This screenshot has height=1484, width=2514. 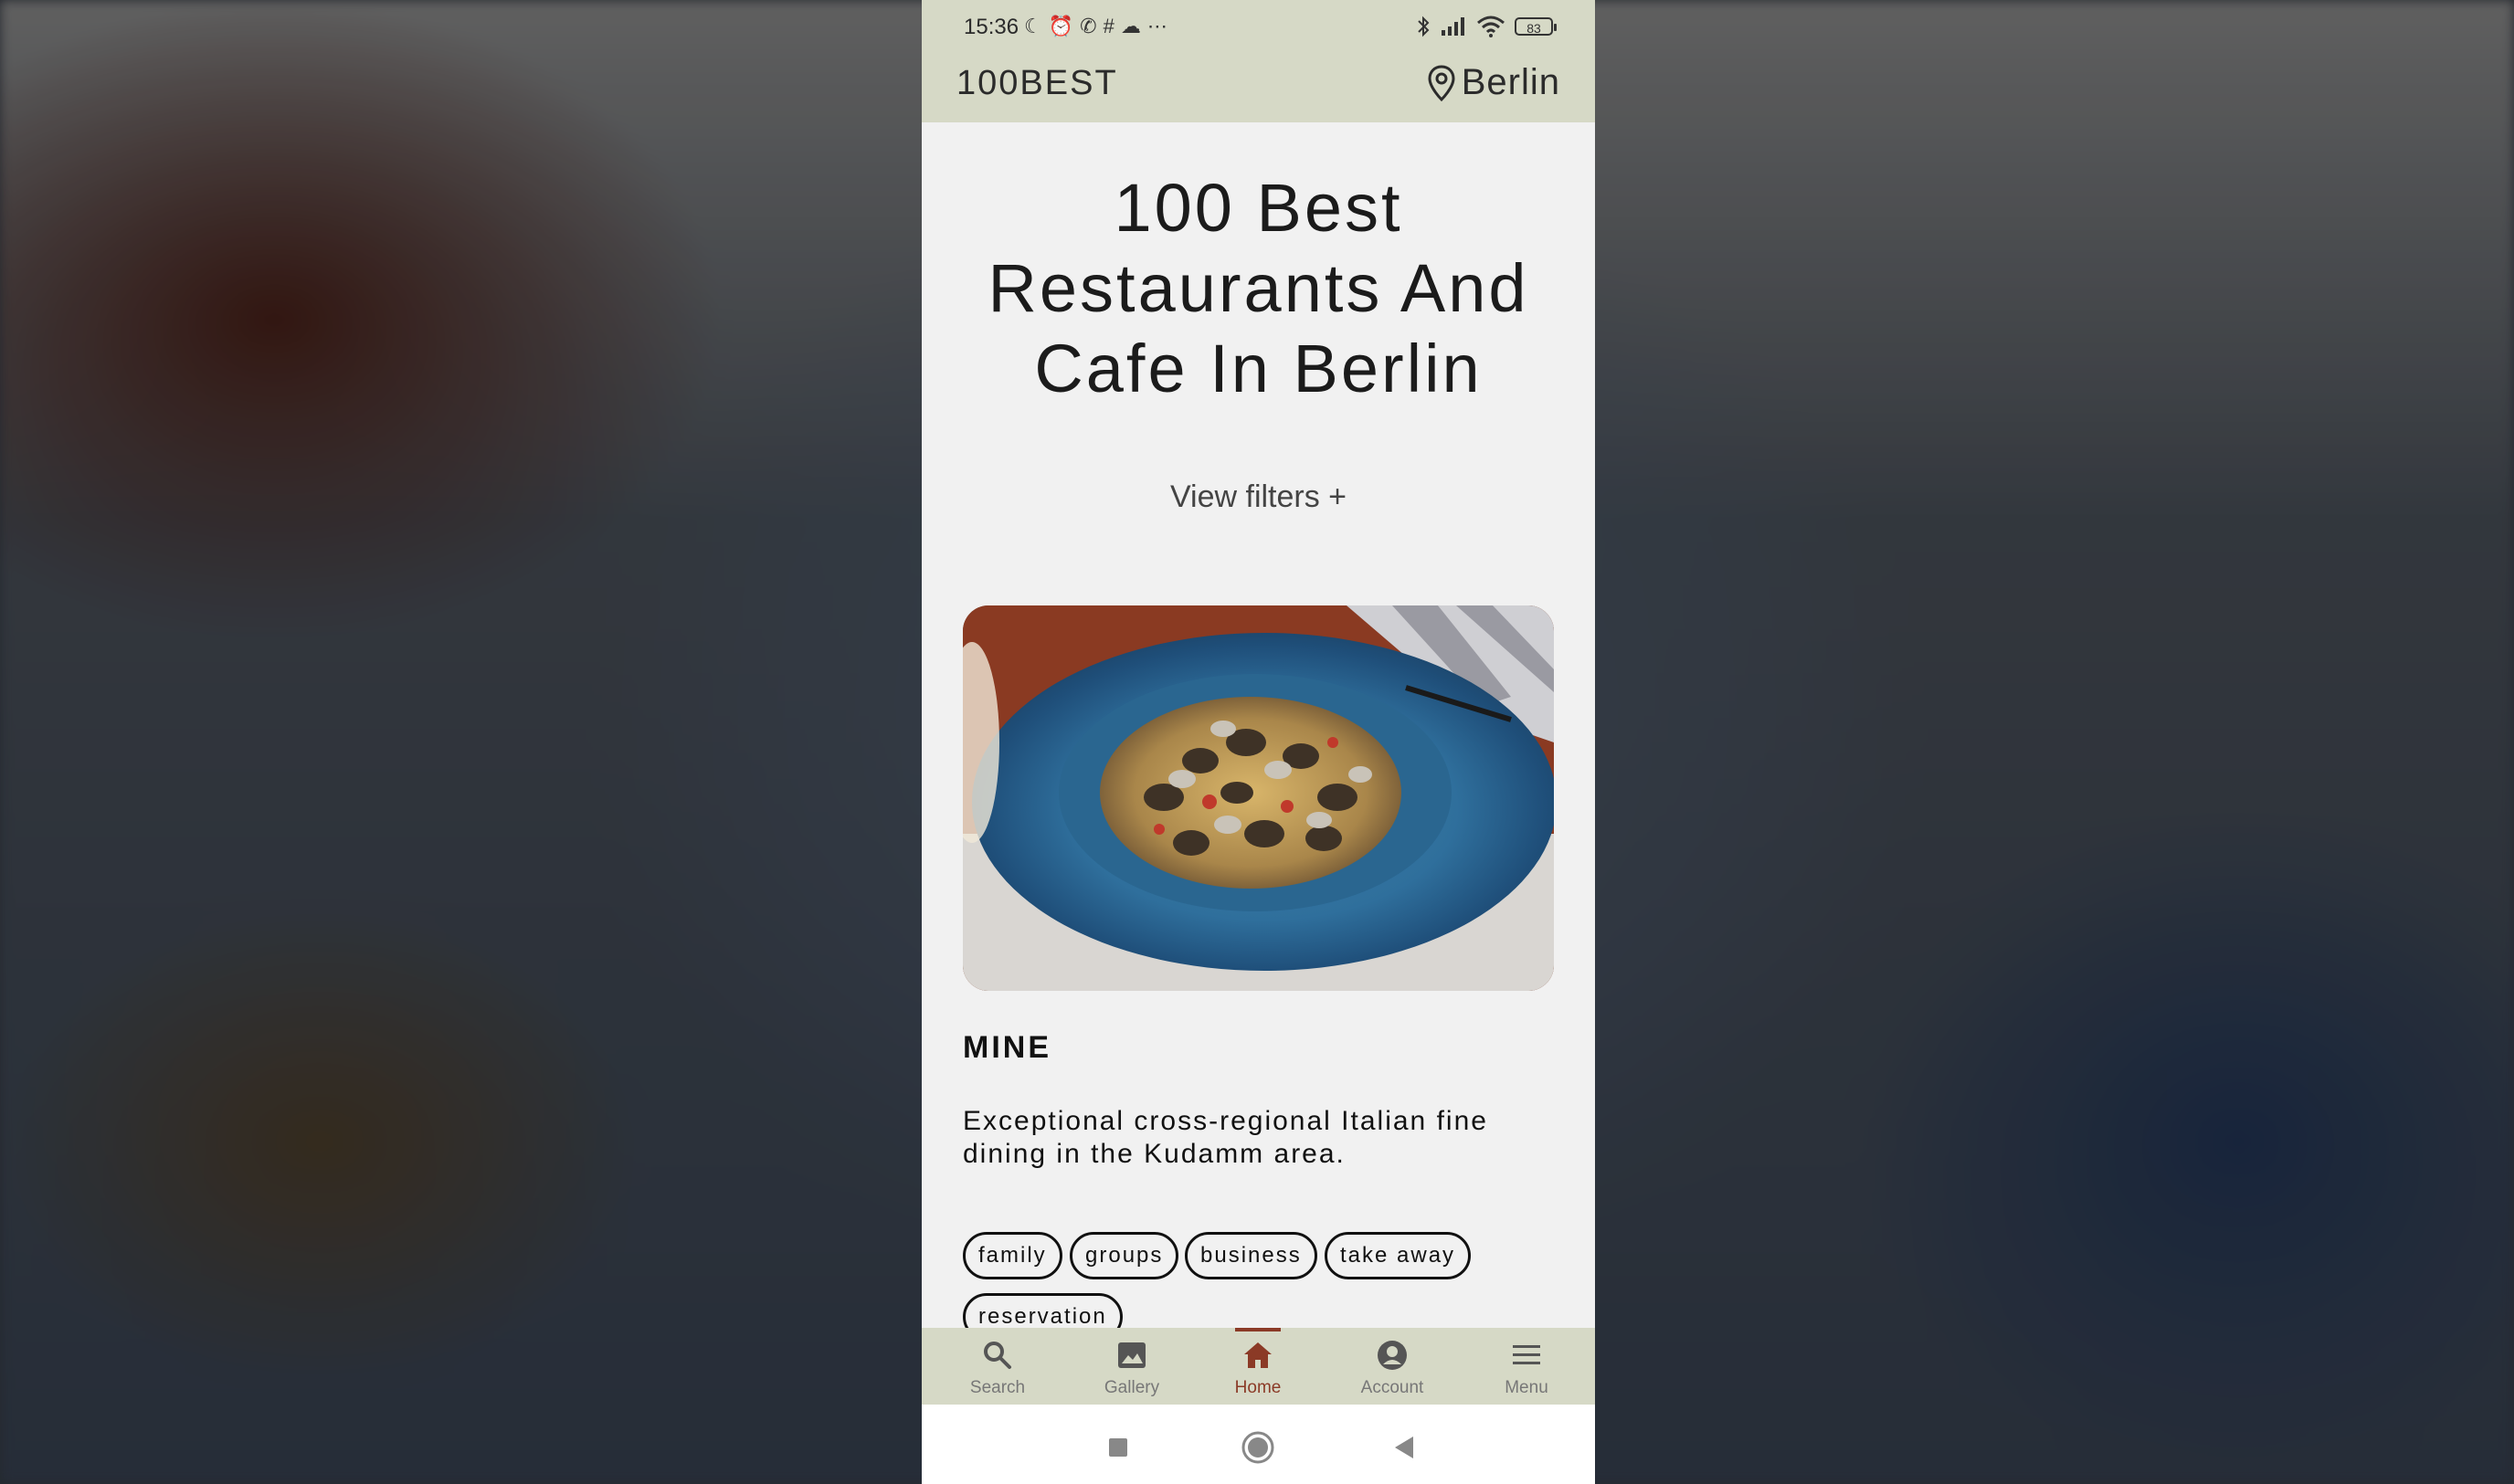 What do you see at coordinates (1258, 26) in the screenshot?
I see `status-bar: 15:36 ☾⏰✆#☁⋯ 83` at bounding box center [1258, 26].